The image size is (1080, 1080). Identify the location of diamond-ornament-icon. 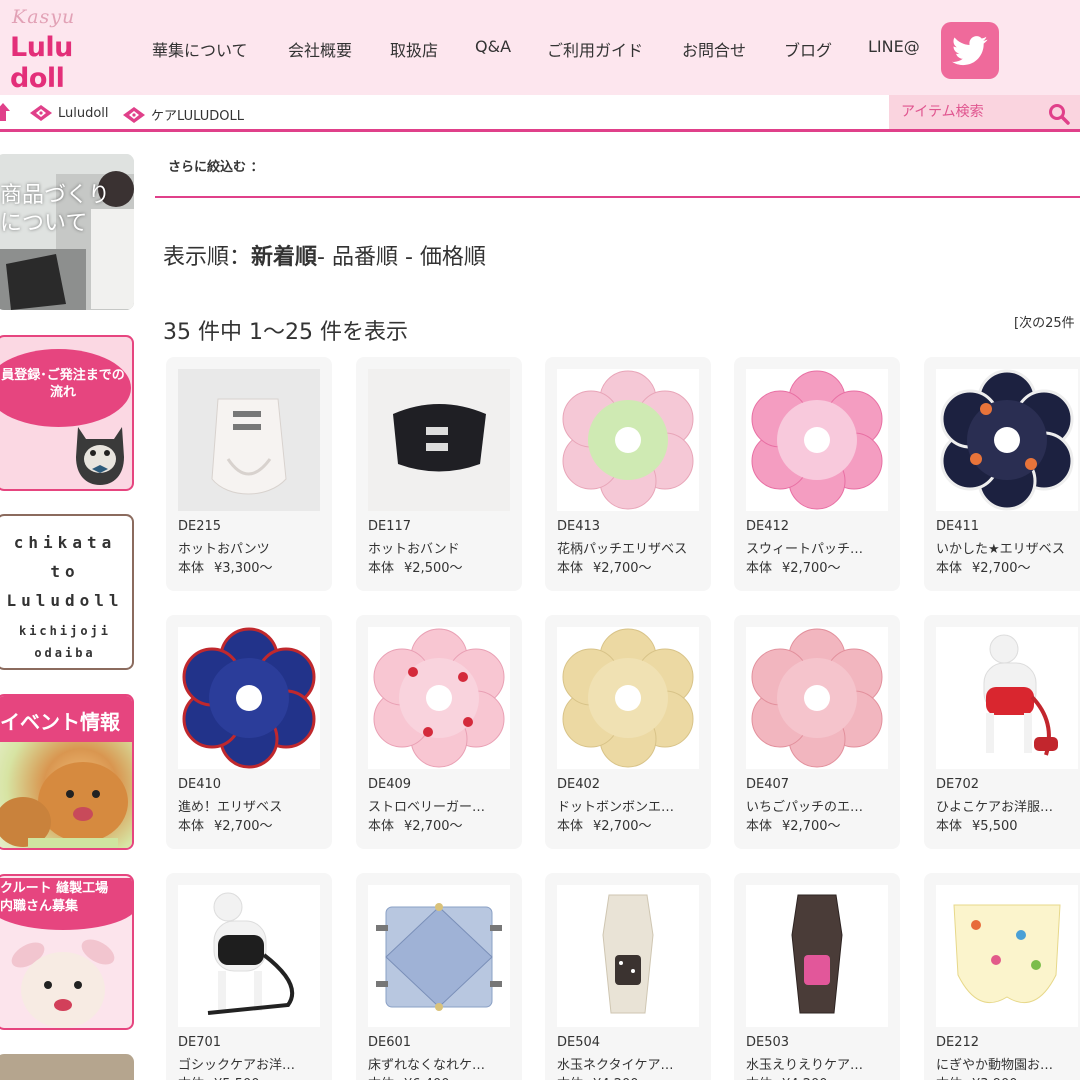
(41, 113).